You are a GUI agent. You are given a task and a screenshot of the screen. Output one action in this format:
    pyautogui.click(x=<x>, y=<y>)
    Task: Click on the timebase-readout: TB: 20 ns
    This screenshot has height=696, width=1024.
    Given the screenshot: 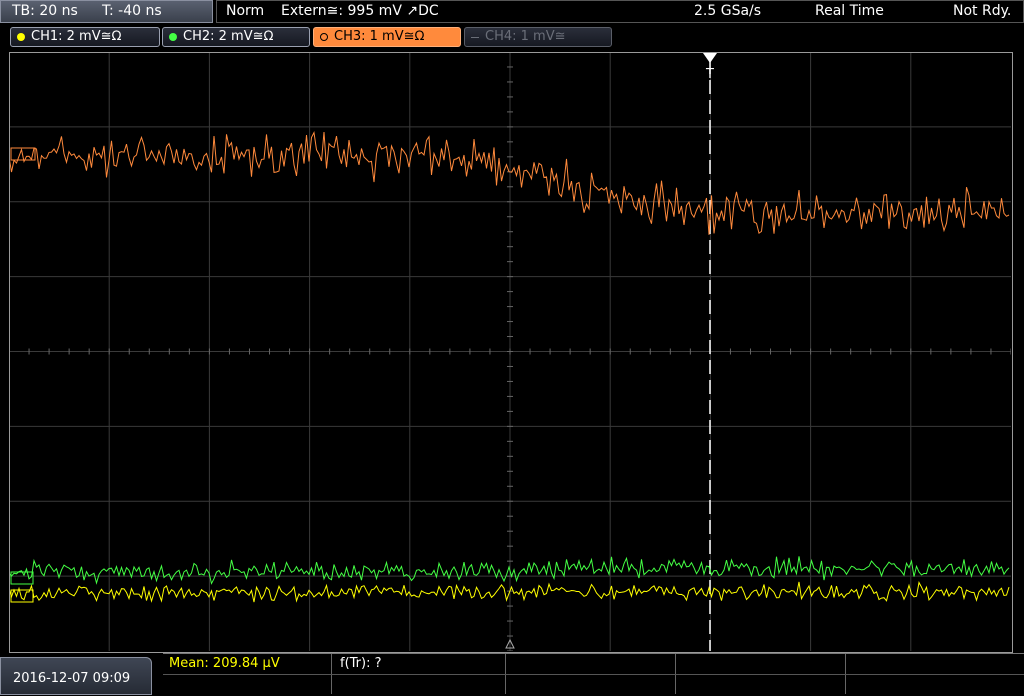 What is the action you would take?
    pyautogui.click(x=45, y=11)
    